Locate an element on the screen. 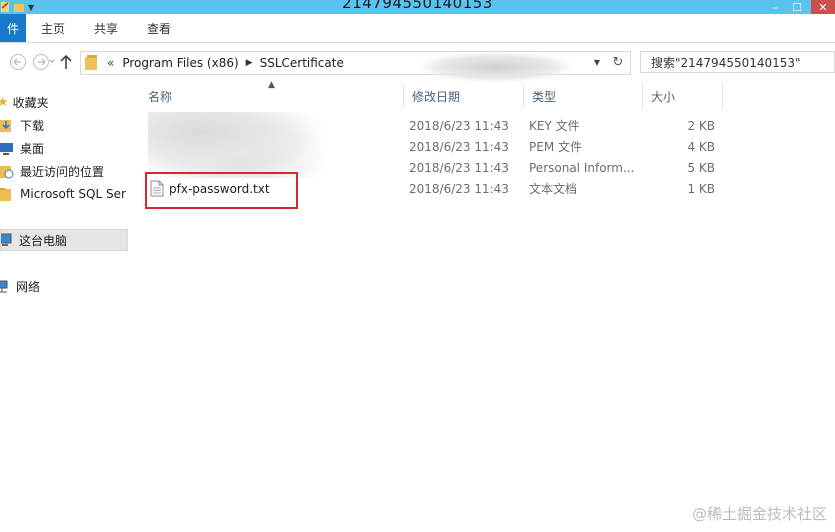 The height and width of the screenshot is (532, 835). title-bar: ▼ 214794550140153 – ☐ ✕ is located at coordinates (417, 7).